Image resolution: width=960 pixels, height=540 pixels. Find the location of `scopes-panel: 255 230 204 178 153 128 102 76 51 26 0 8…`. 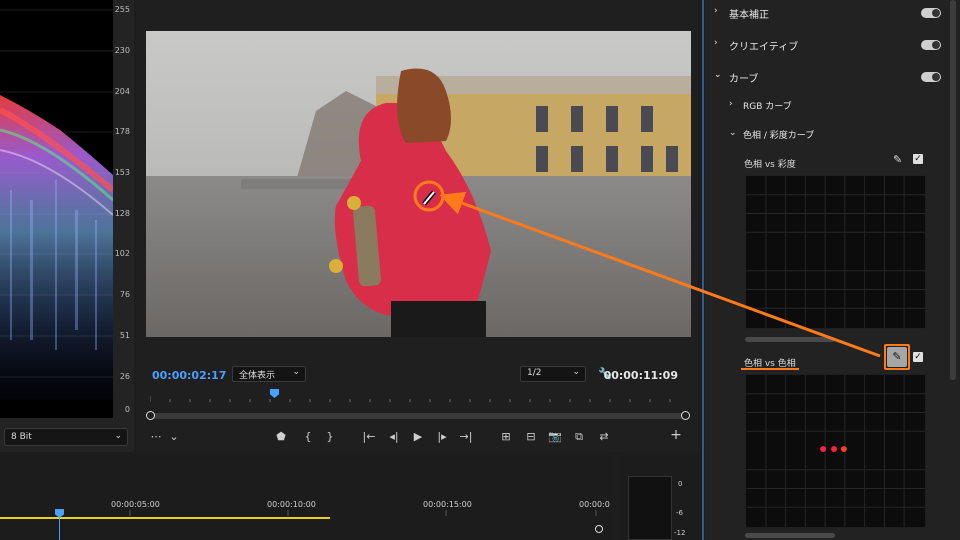

scopes-panel: 255 230 204 178 153 128 102 76 51 26 0 8… is located at coordinates (67, 226).